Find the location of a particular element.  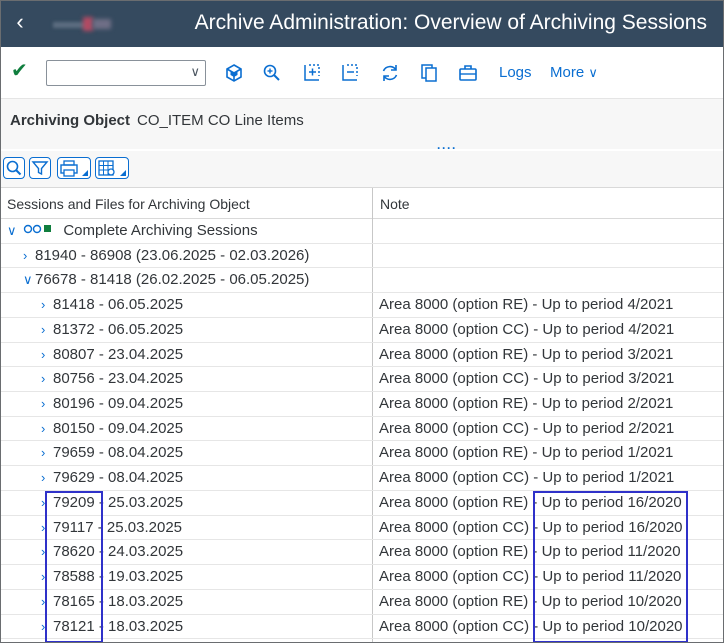

tree-root-label: Complete Archiving Sessions is located at coordinates (160, 230).